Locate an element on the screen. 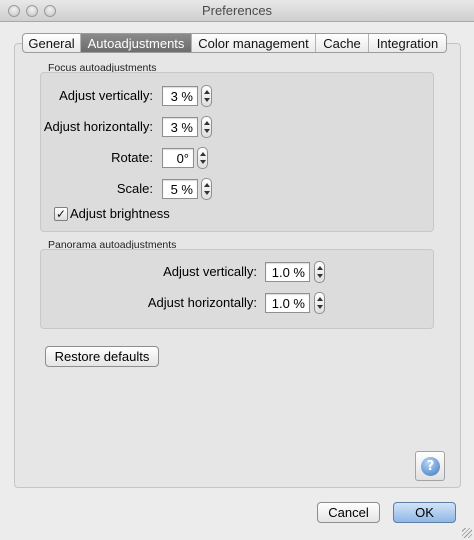 The height and width of the screenshot is (540, 474). adjust-brightness-checkbox: ✓ is located at coordinates (61, 214).